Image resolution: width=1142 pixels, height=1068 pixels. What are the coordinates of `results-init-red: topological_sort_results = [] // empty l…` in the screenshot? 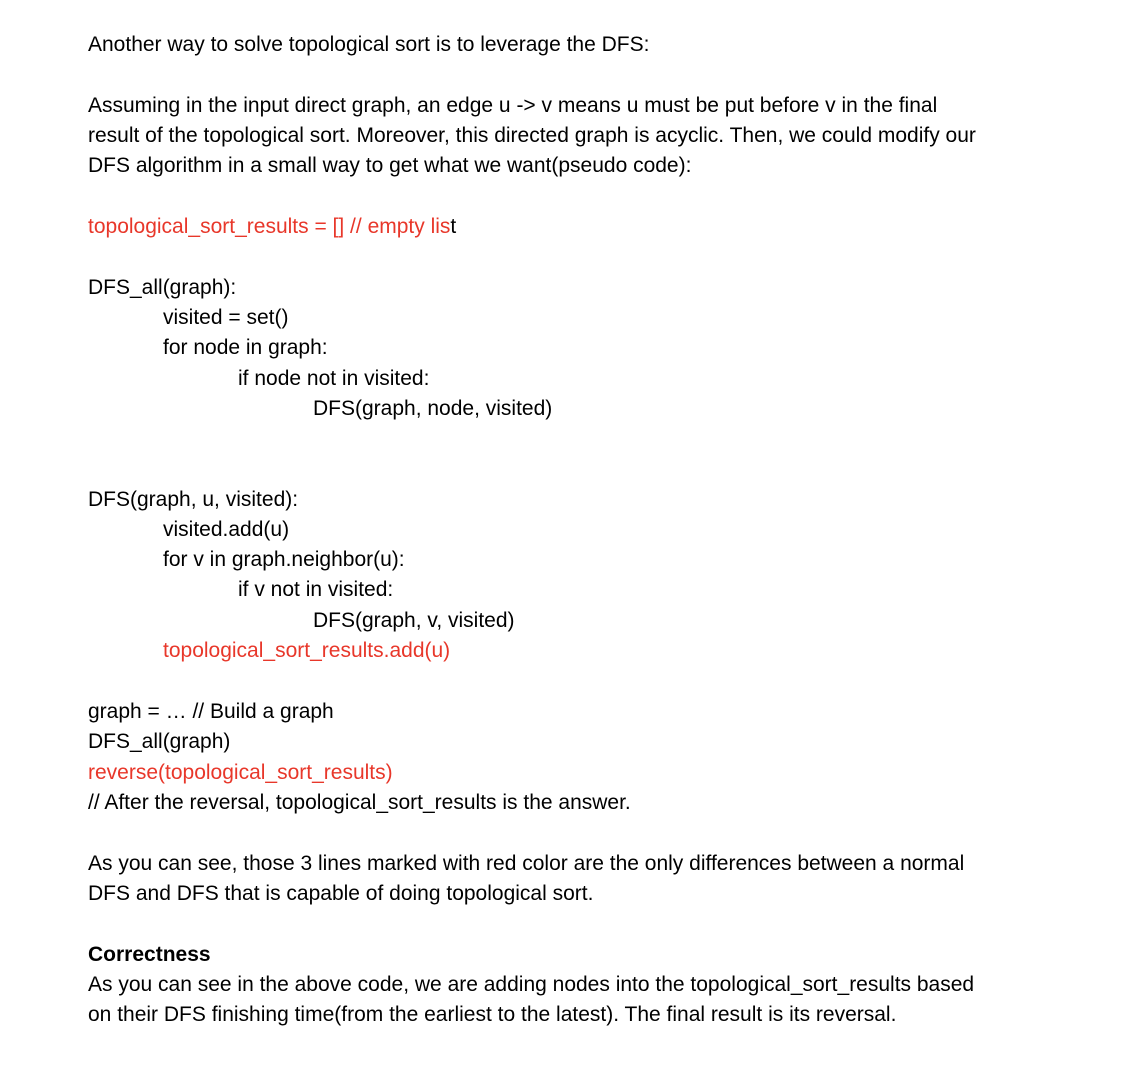 It's located at (269, 226).